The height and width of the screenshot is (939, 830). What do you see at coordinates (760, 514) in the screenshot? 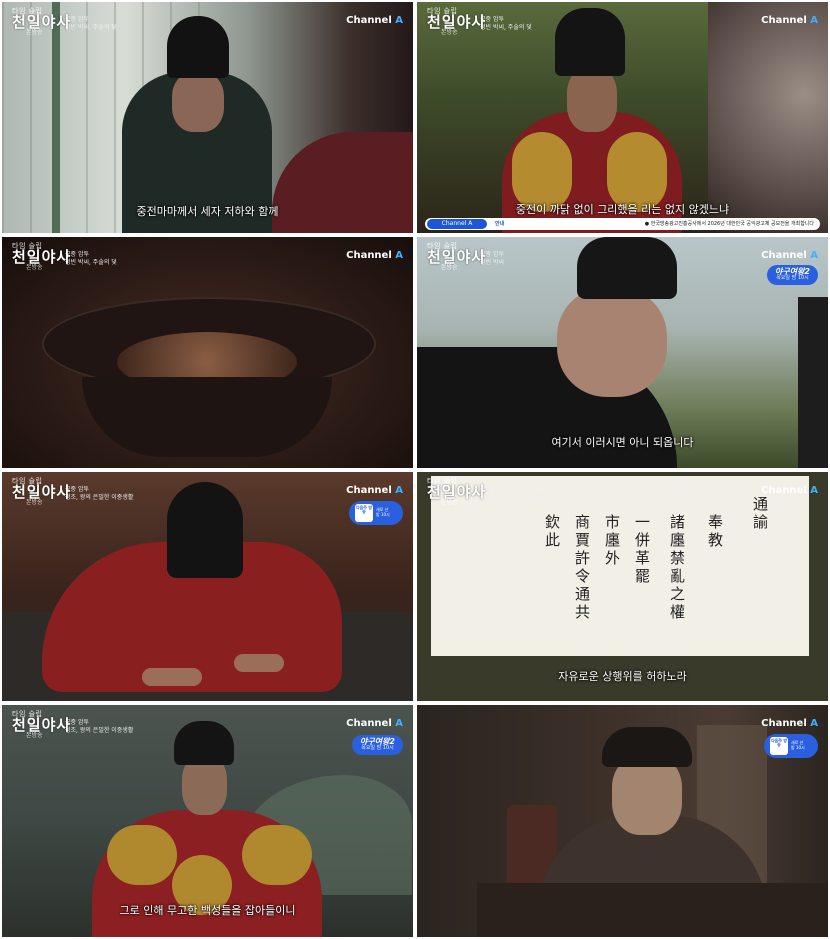
I see `decree-line: 通諭` at bounding box center [760, 514].